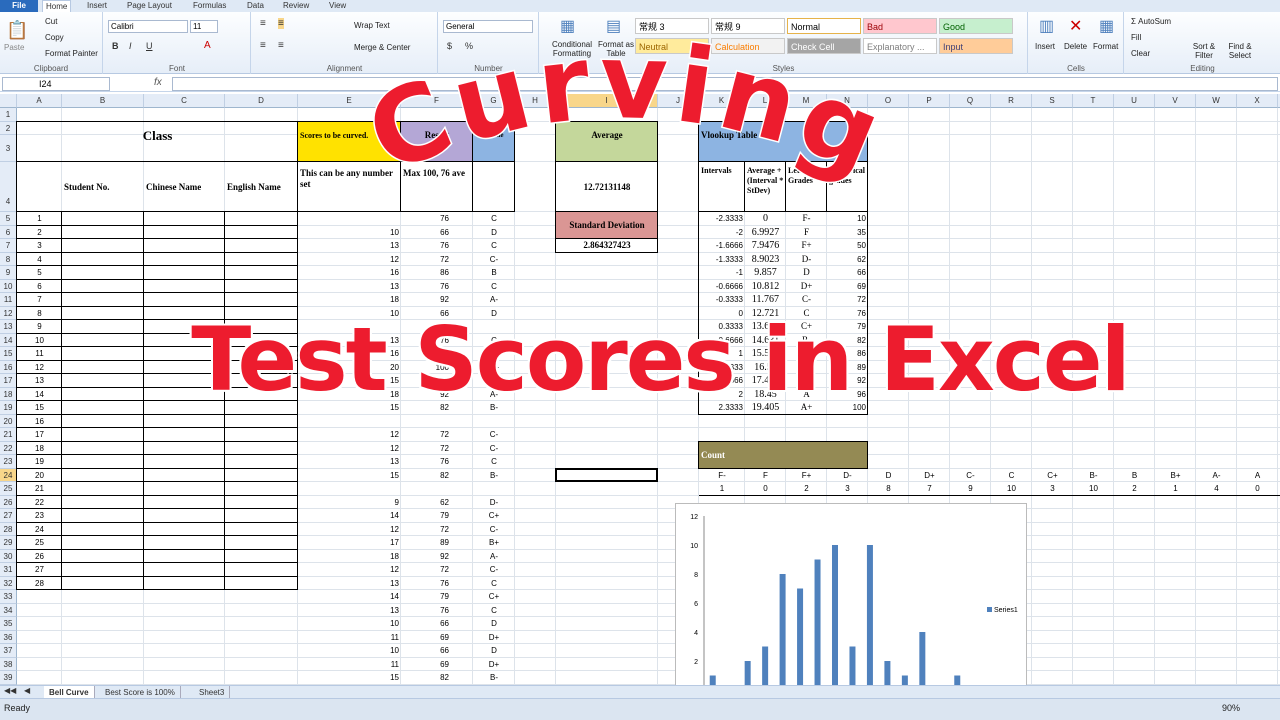 Image resolution: width=1280 pixels, height=720 pixels. Describe the element at coordinates (19, 6) in the screenshot. I see `ribbon-tab-file: File` at that location.